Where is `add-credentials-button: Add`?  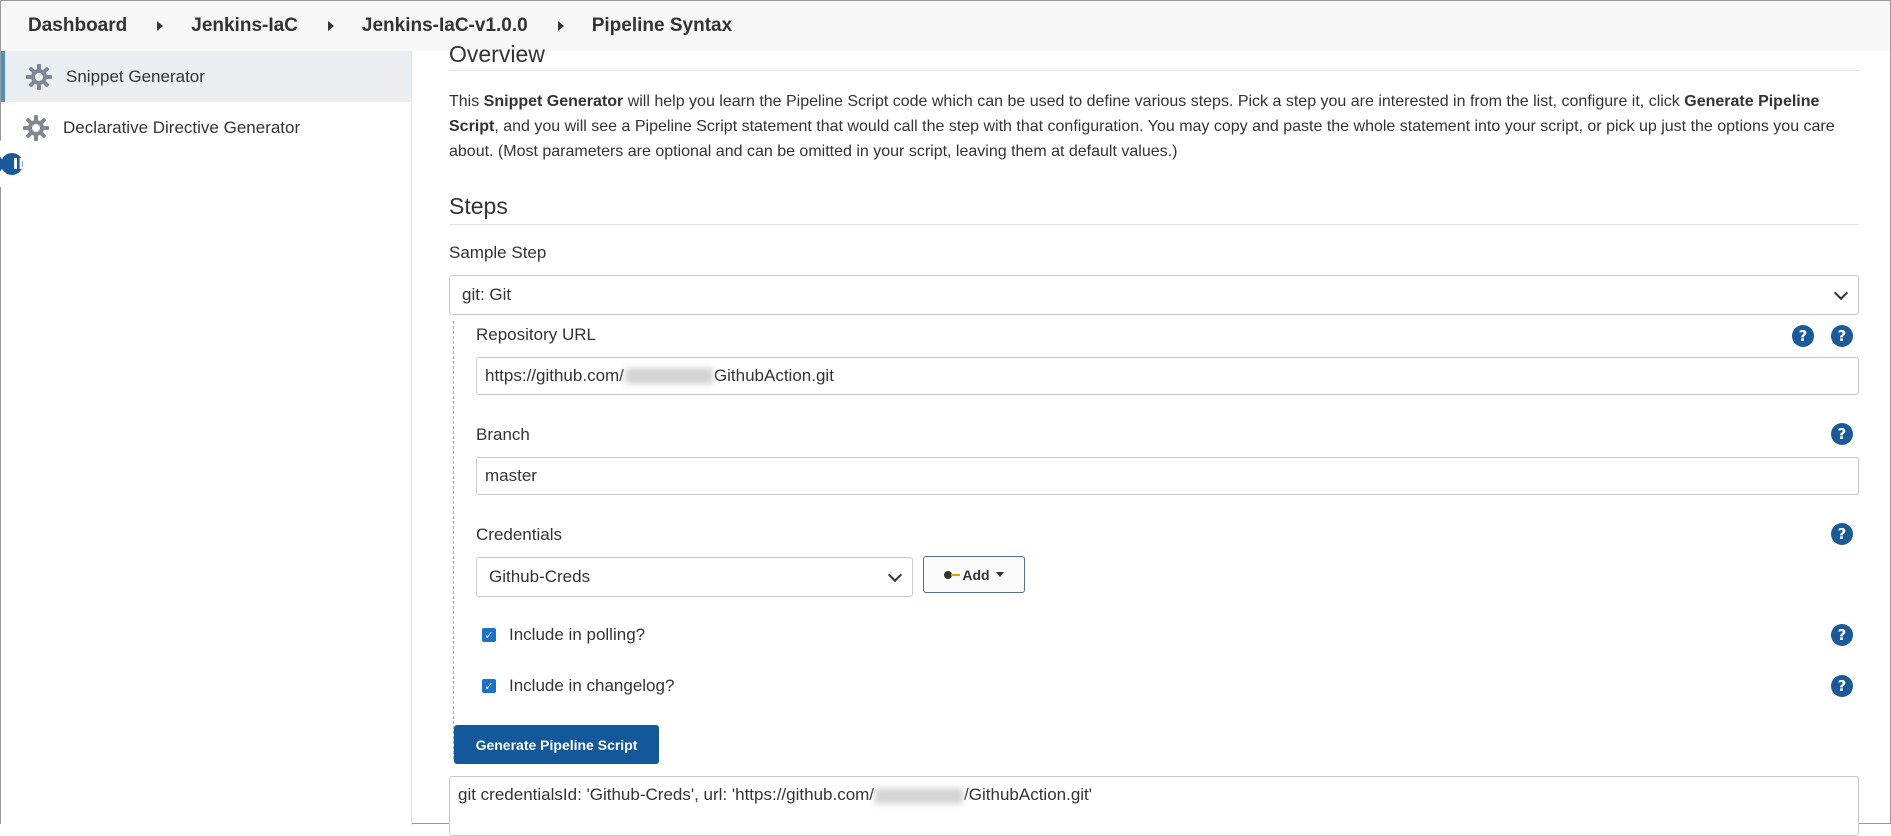 add-credentials-button: Add is located at coordinates (974, 574).